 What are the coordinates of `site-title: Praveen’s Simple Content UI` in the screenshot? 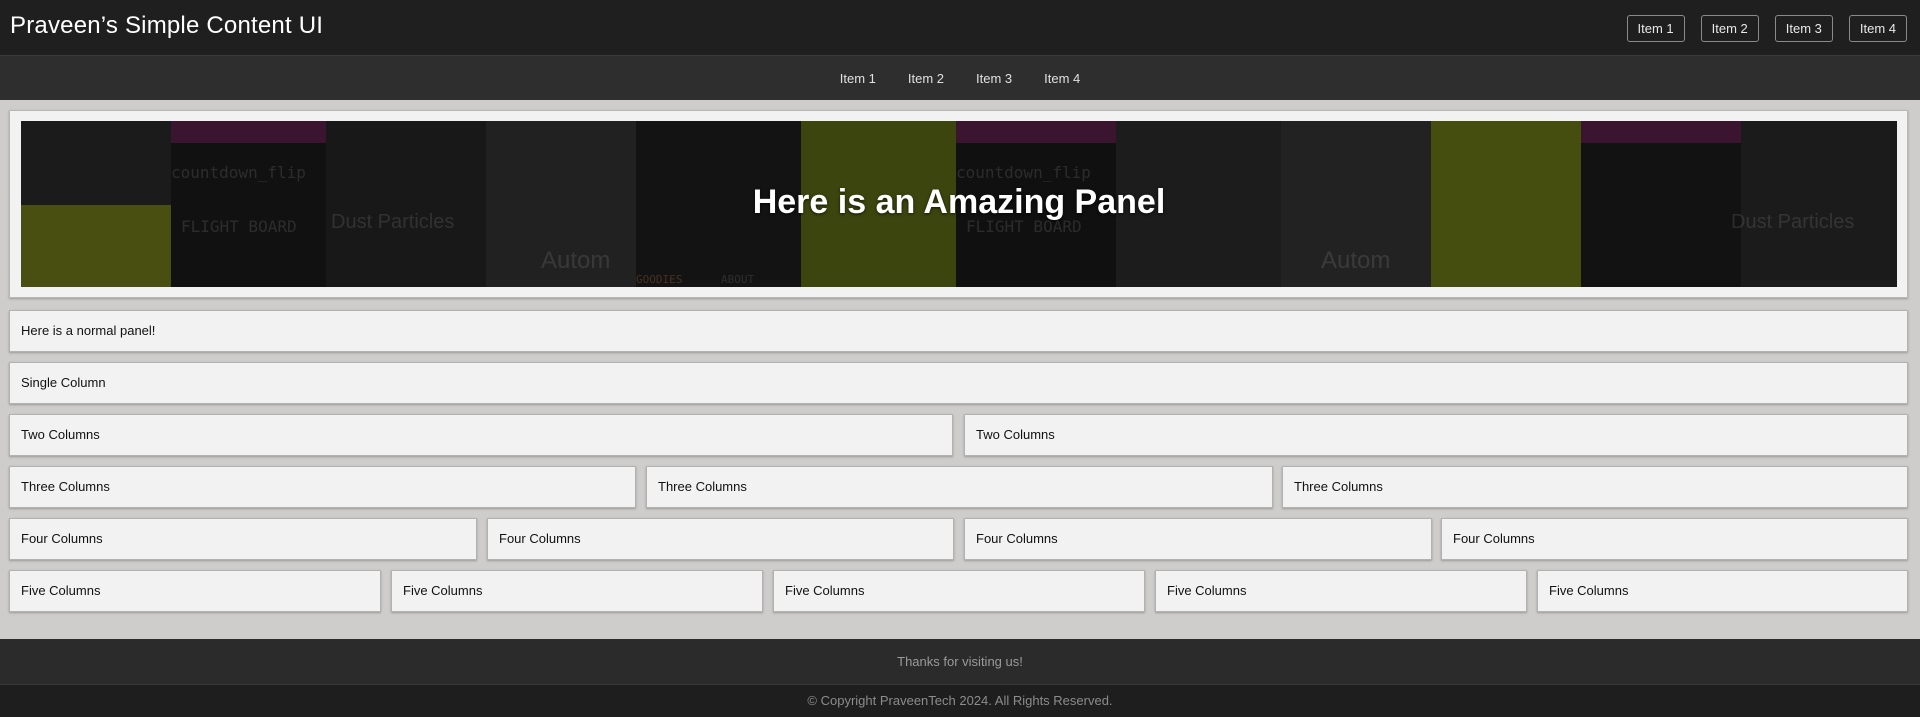 It's located at (167, 25).